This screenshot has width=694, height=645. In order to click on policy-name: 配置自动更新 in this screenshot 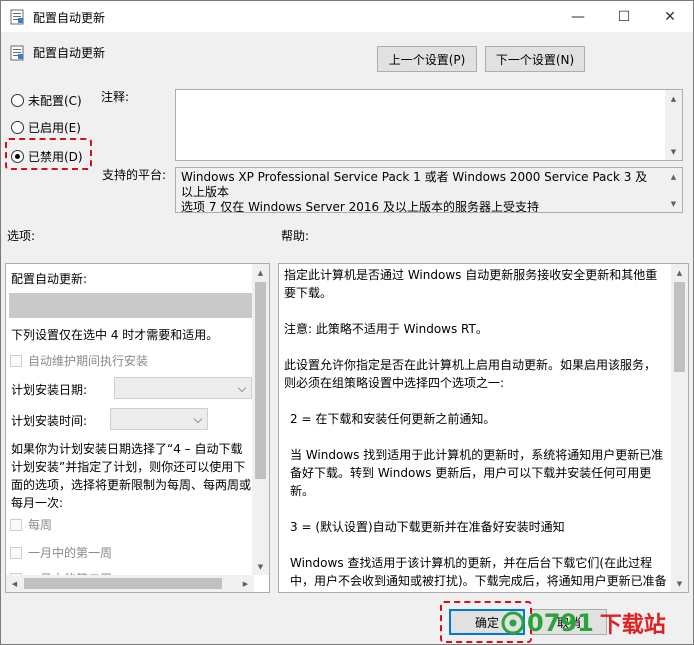, I will do `click(69, 53)`.